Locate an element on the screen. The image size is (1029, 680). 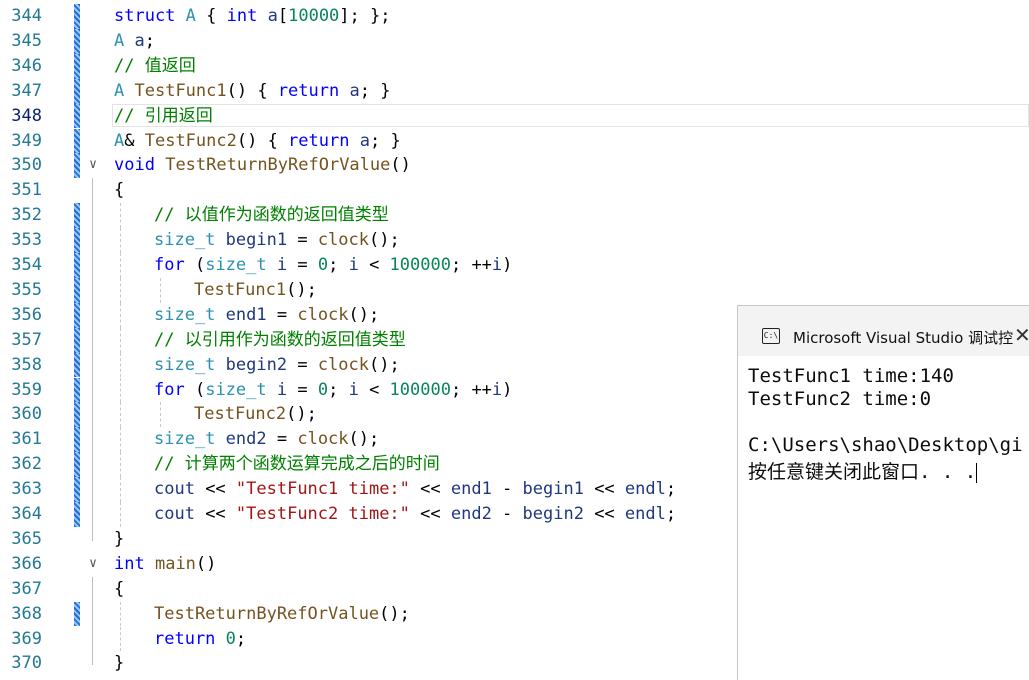
code-text: TestFunc1(); is located at coordinates (255, 290).